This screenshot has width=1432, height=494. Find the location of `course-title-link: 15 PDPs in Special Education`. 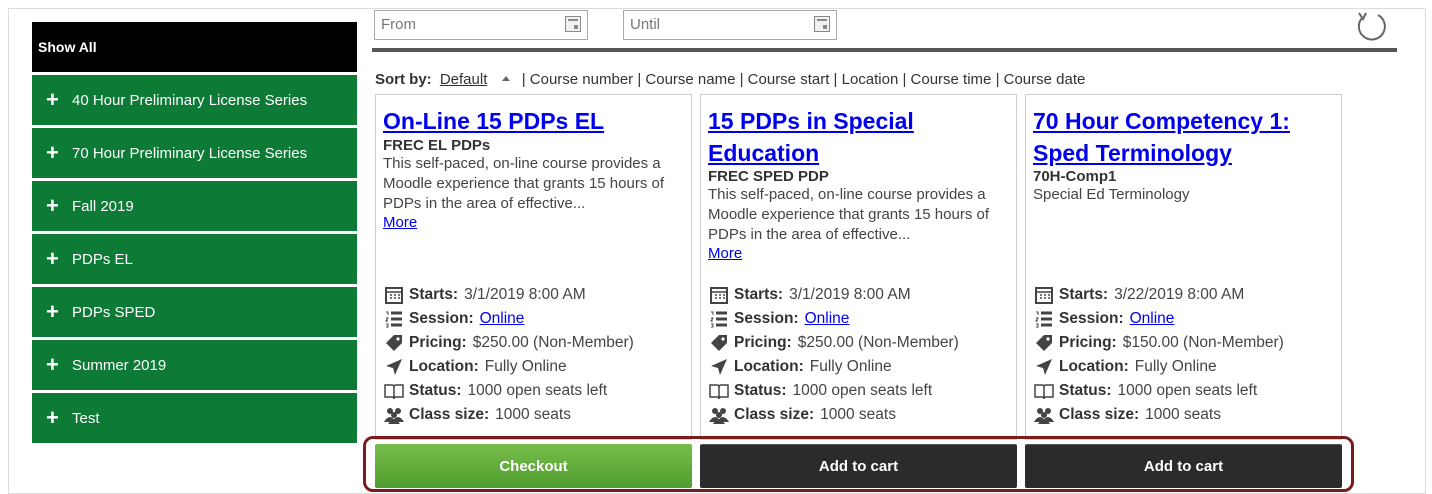

course-title-link: 15 PDPs in Special Education is located at coordinates (858, 137).